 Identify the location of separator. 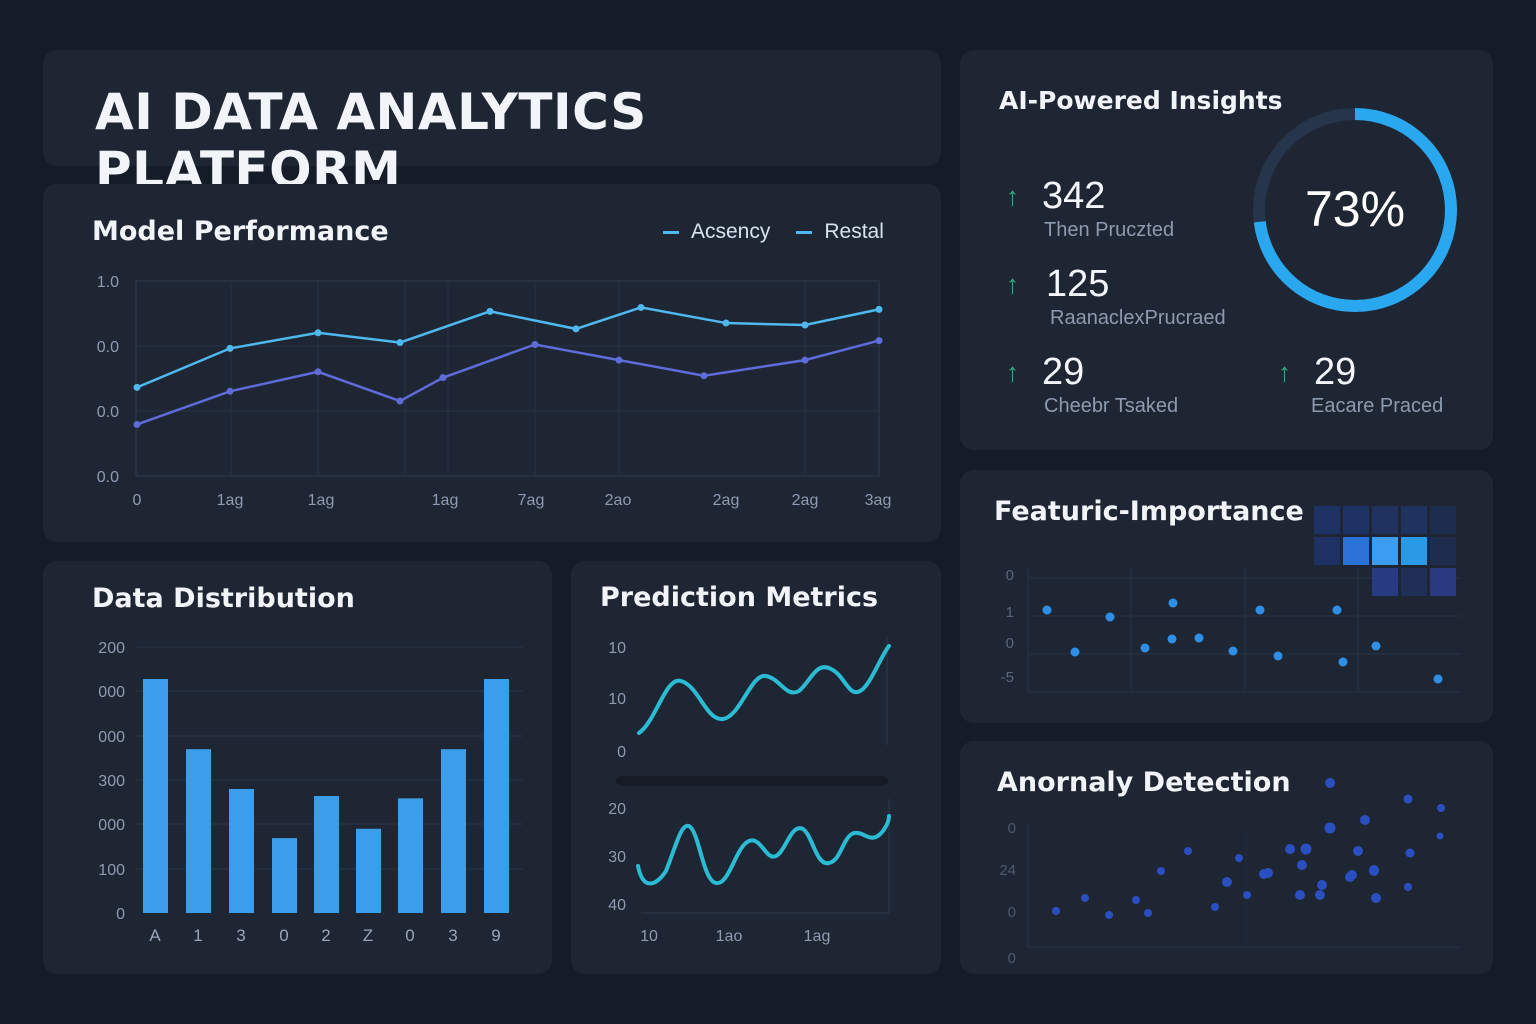
(752, 781).